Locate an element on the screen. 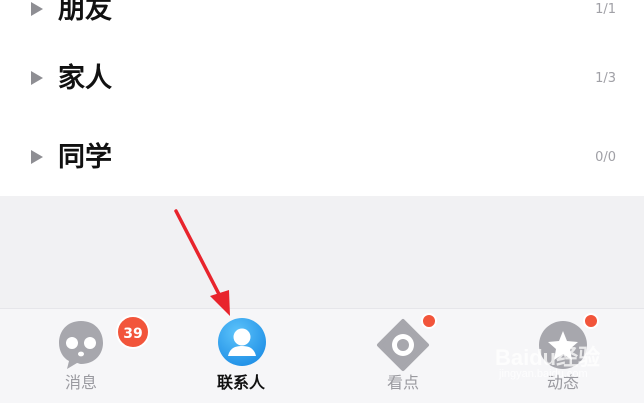 The image size is (644, 403). tab-label: 联系人 is located at coordinates (240, 382).